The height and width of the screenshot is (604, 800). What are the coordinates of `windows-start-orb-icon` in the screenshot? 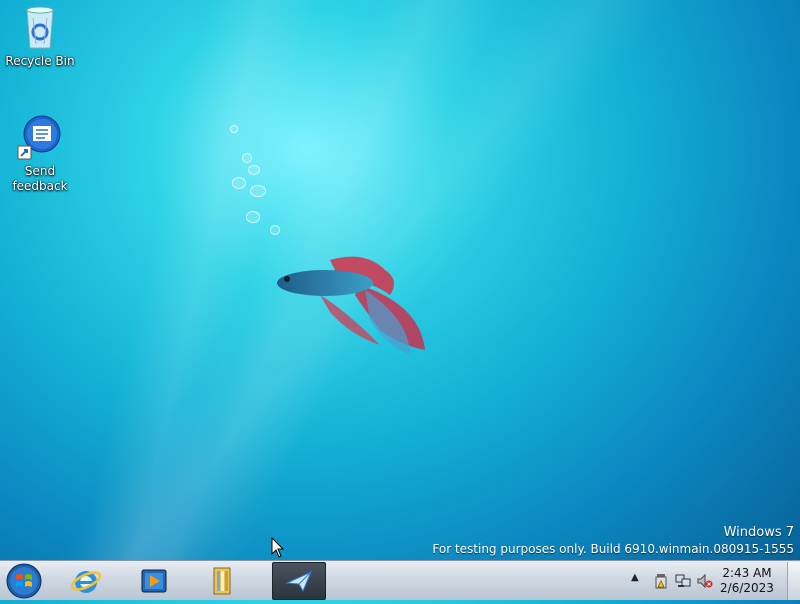 It's located at (24, 581).